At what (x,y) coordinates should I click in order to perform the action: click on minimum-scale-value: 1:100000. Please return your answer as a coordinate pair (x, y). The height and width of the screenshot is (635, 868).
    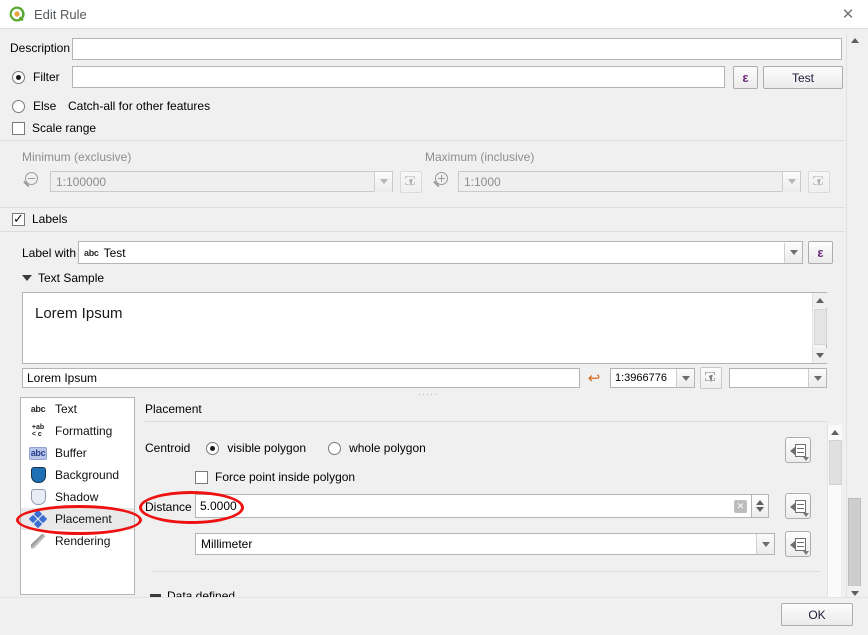
    Looking at the image, I should click on (81, 181).